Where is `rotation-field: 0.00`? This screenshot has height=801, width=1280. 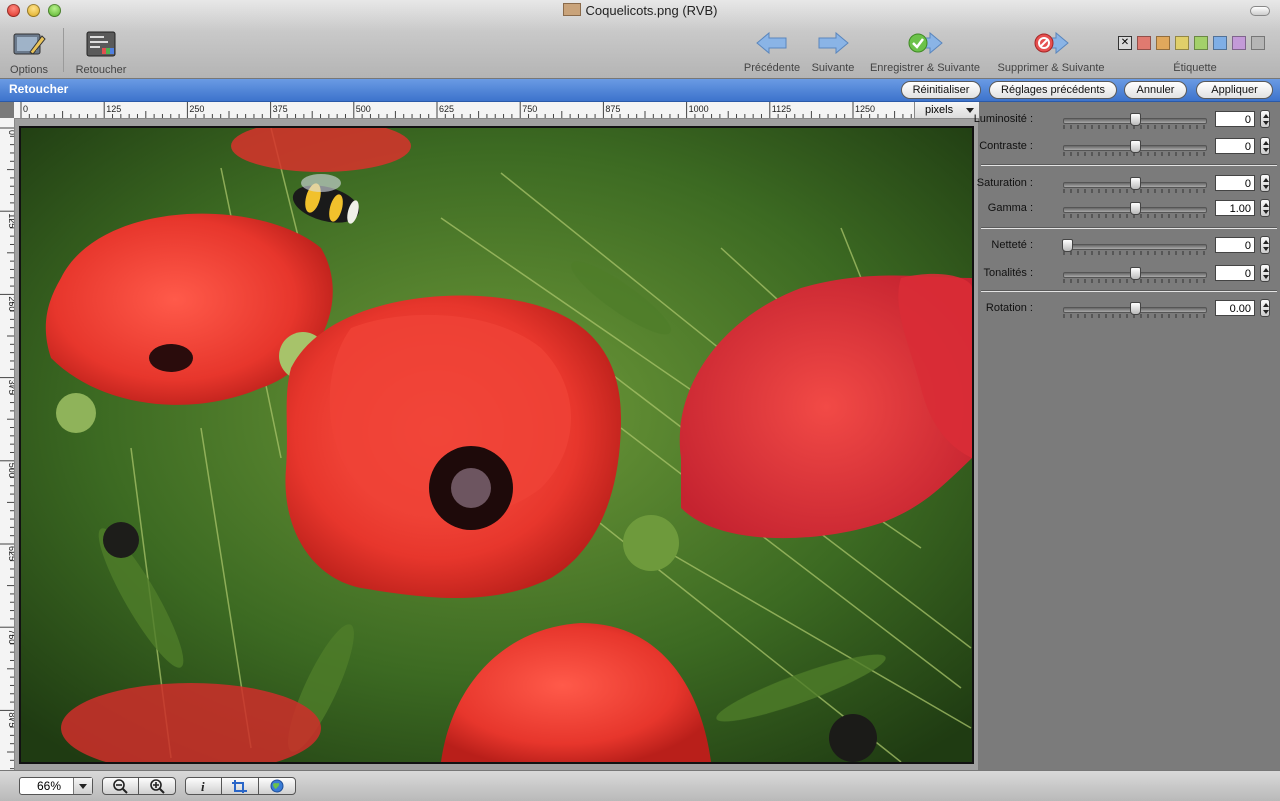
rotation-field: 0.00 is located at coordinates (1235, 308).